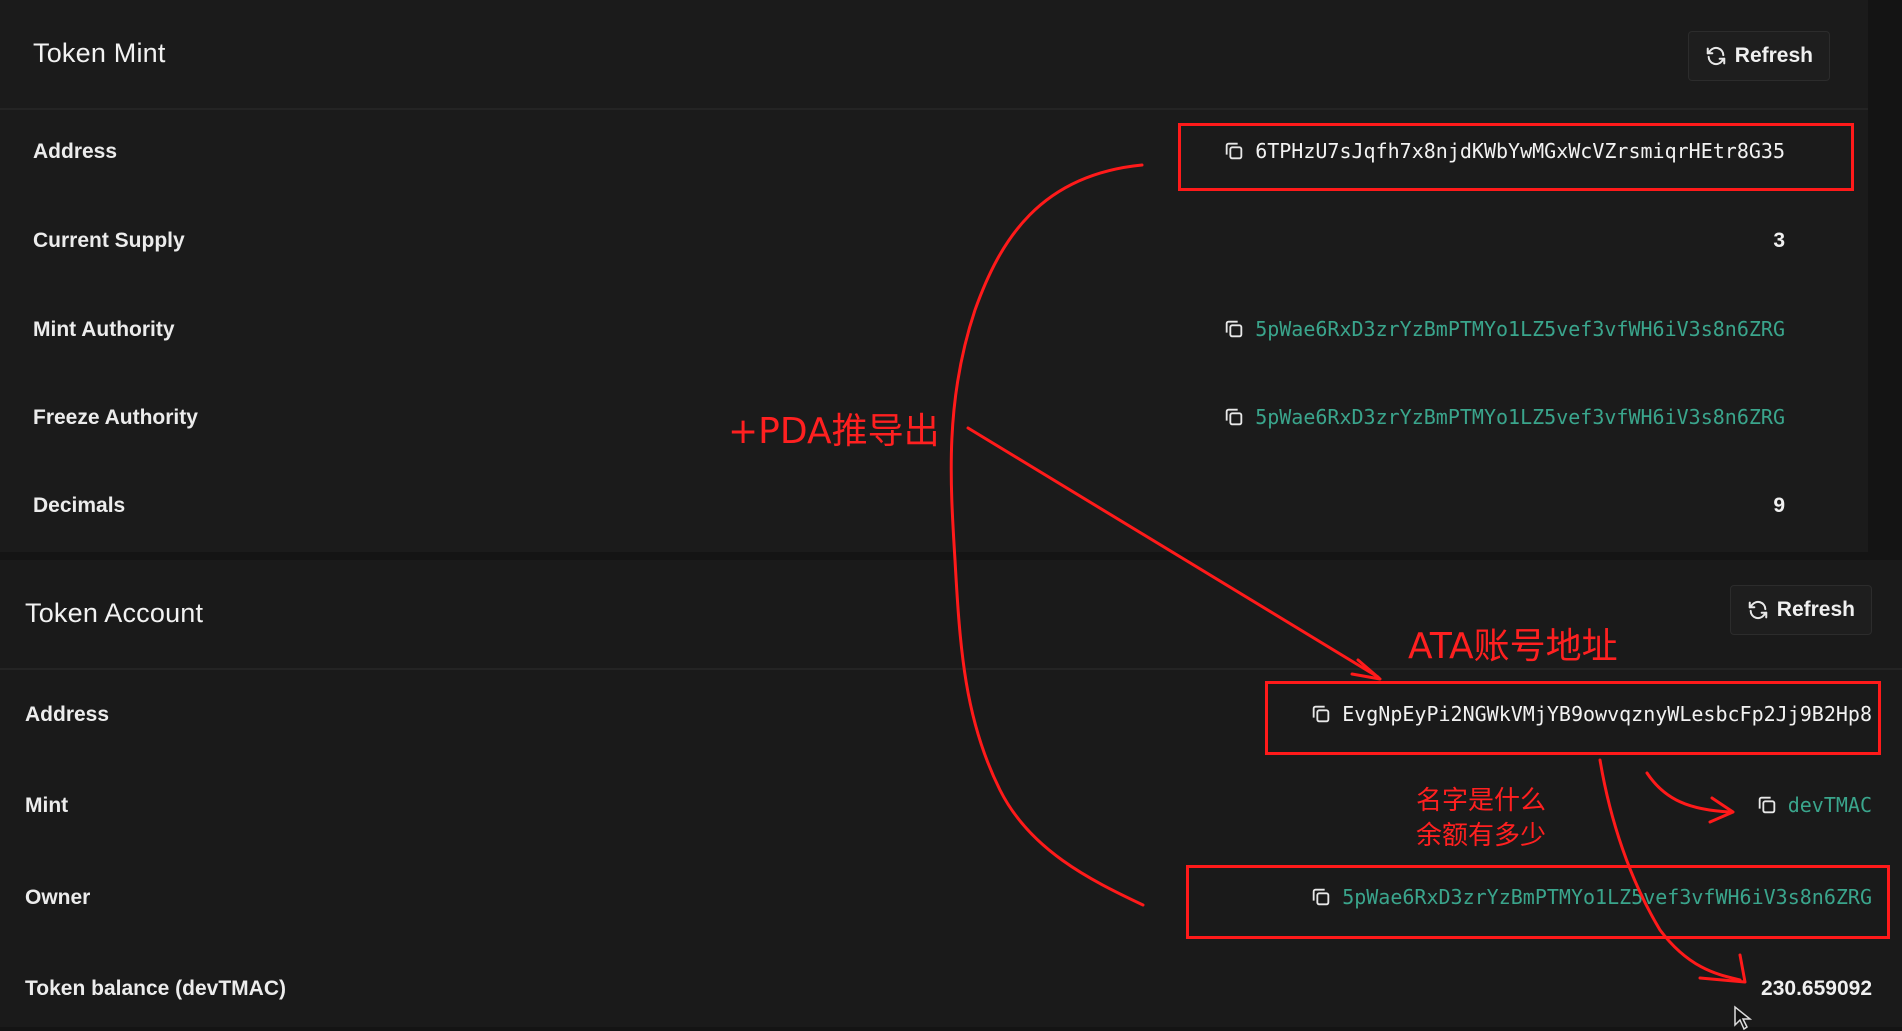  Describe the element at coordinates (115, 417) in the screenshot. I see `freeze-authority-label: Freeze Authority` at that location.